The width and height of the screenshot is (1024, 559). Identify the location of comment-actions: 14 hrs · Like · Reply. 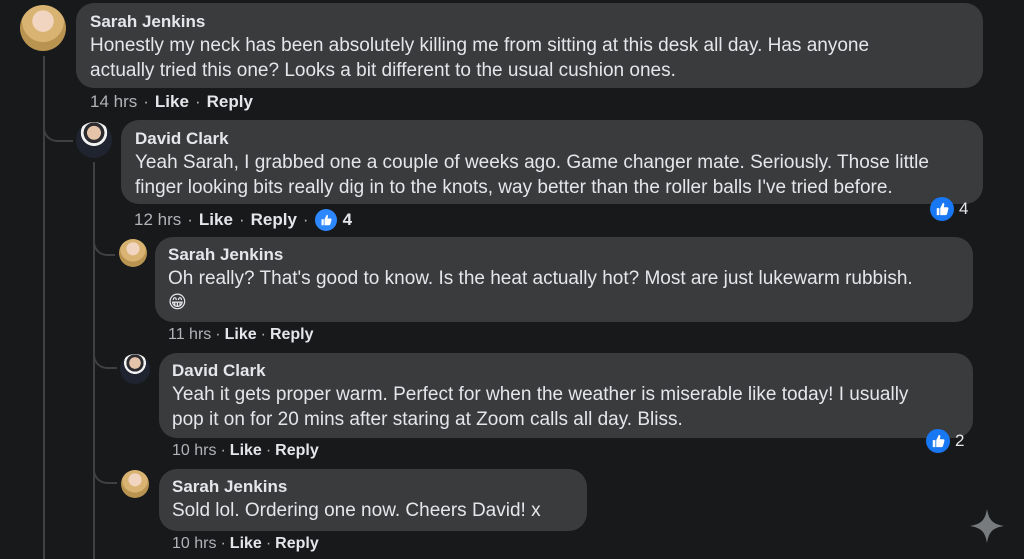
(171, 102).